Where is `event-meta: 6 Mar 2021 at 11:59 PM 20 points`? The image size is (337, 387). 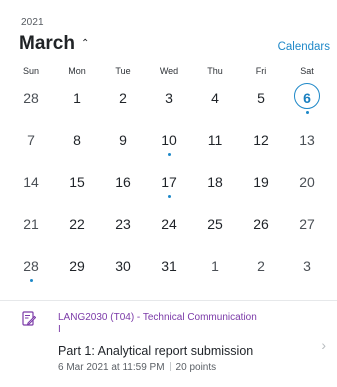
event-meta: 6 Mar 2021 at 11:59 PM 20 points is located at coordinates (137, 367).